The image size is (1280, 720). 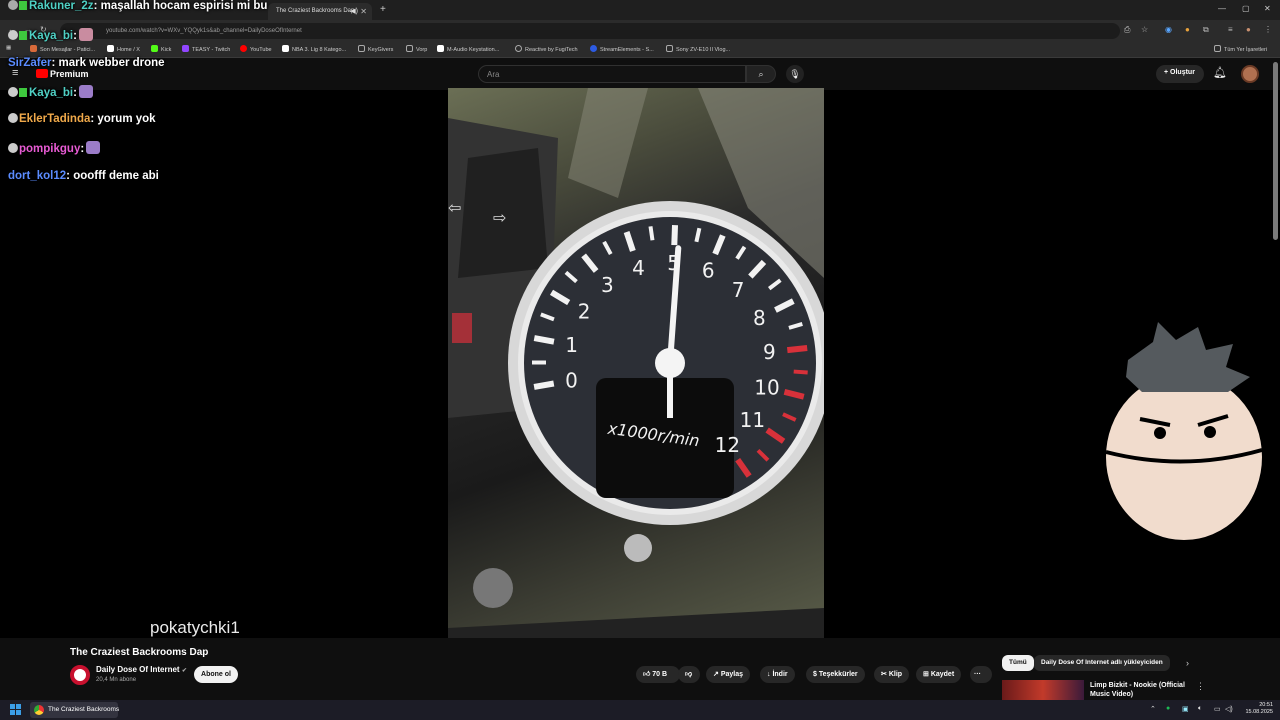 I want to click on youtube-header: ≡ Premium Ara ⌕ 🎙︎ + Oluştur 🔔︎, so click(x=640, y=74).